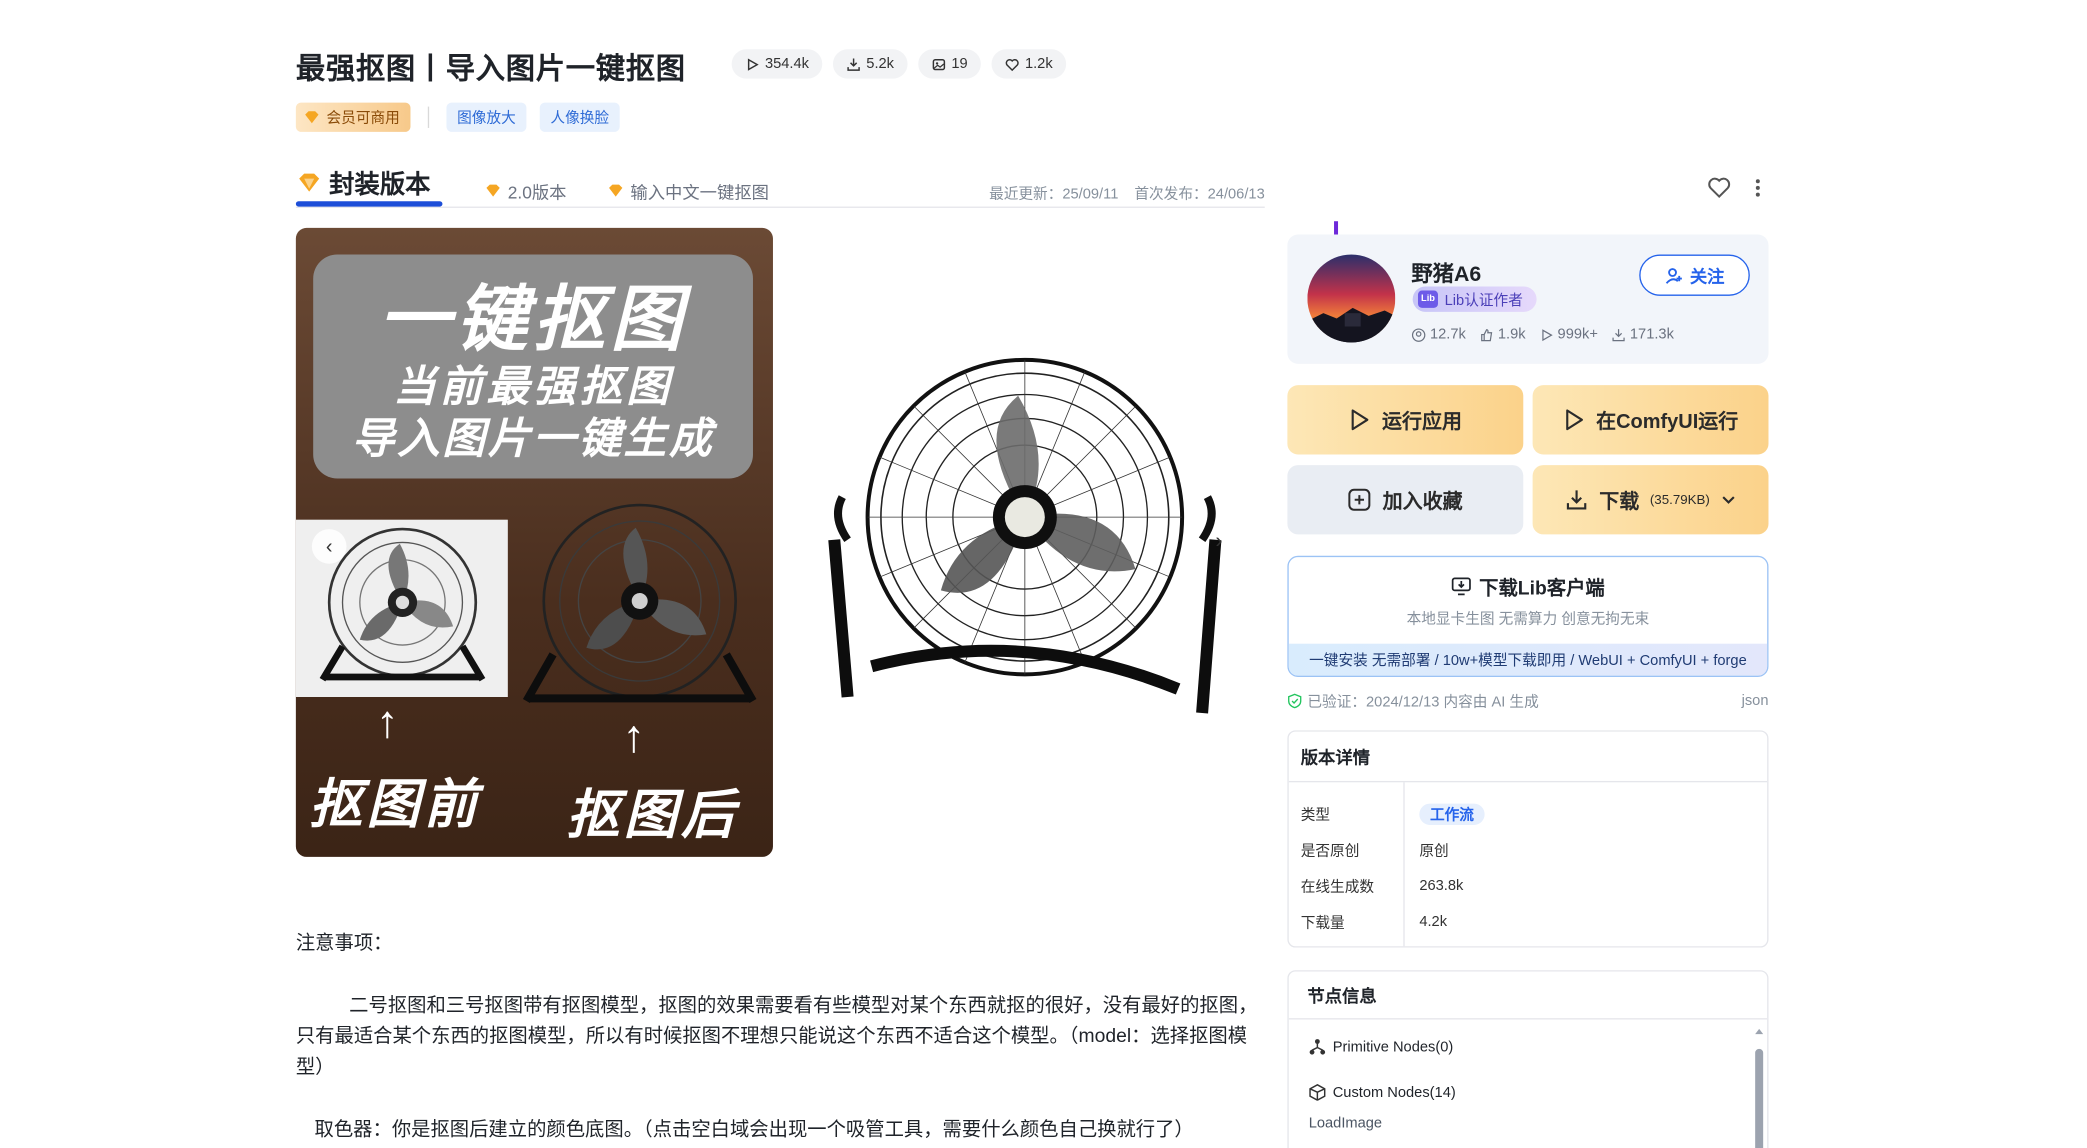  What do you see at coordinates (344, 943) in the screenshot?
I see `description-heading: 注意事项：` at bounding box center [344, 943].